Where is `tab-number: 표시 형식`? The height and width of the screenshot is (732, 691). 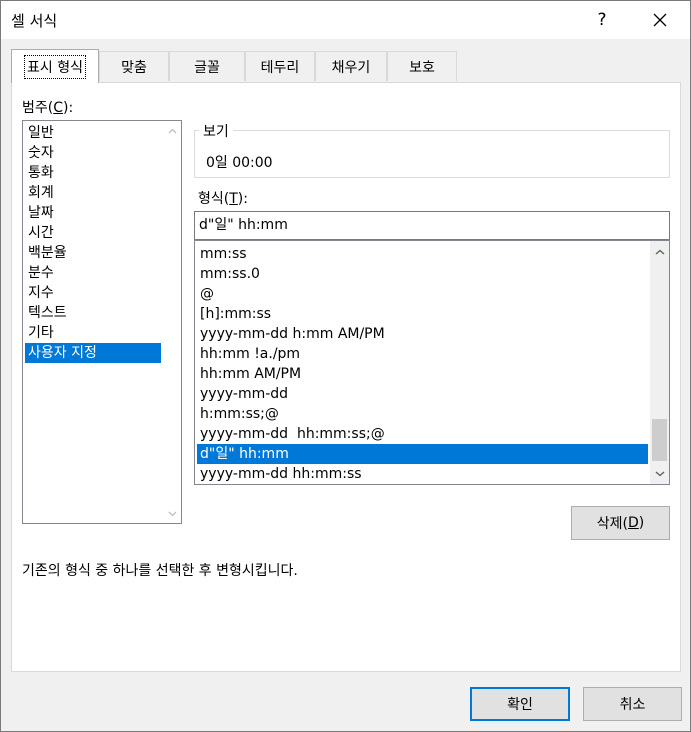 tab-number: 표시 형식 is located at coordinates (55, 66).